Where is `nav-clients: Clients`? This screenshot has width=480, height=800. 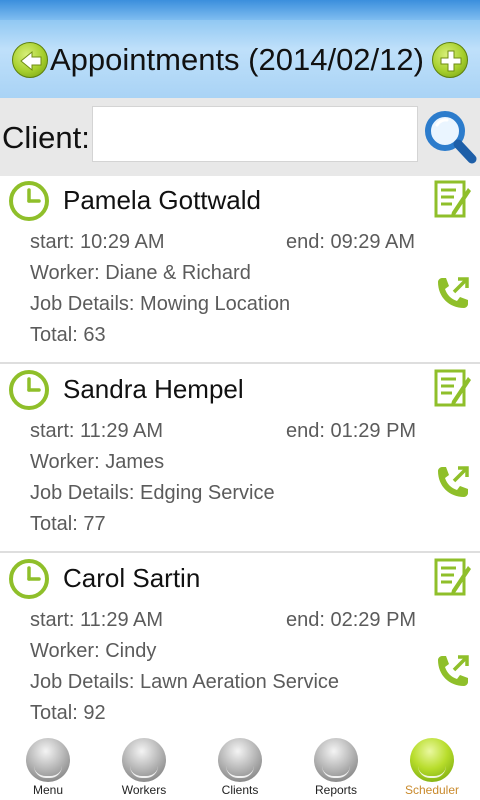 nav-clients: Clients is located at coordinates (240, 767).